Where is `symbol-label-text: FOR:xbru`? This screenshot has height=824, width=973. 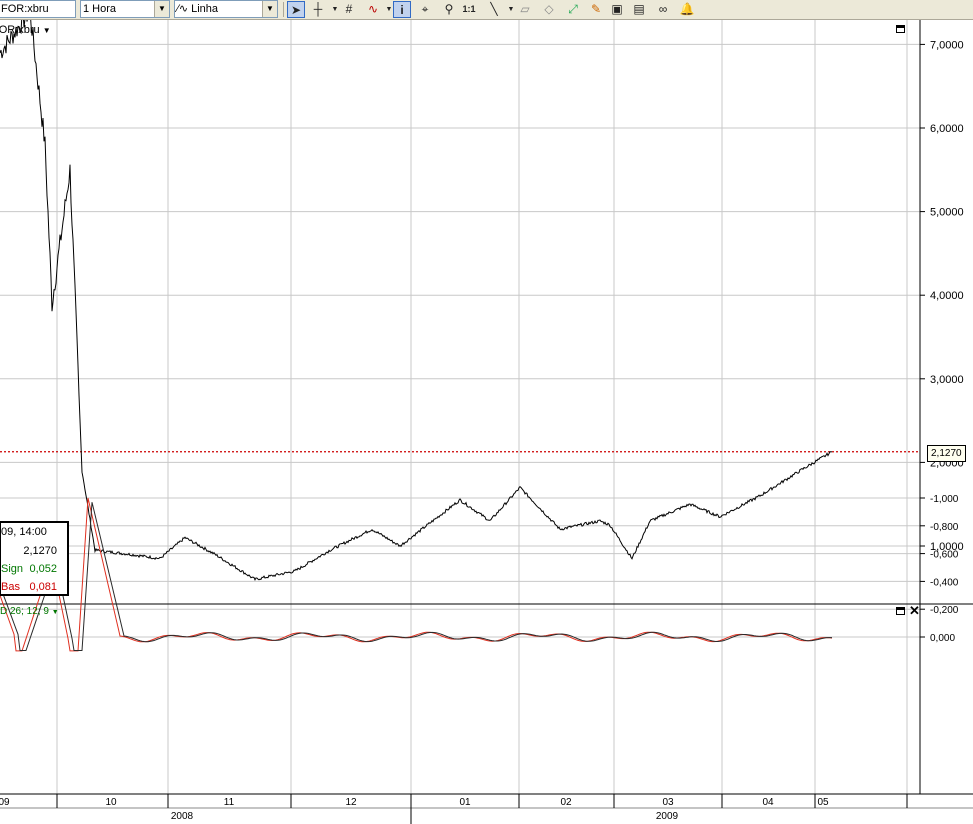
symbol-label-text: FOR:xbru is located at coordinates (20, 30).